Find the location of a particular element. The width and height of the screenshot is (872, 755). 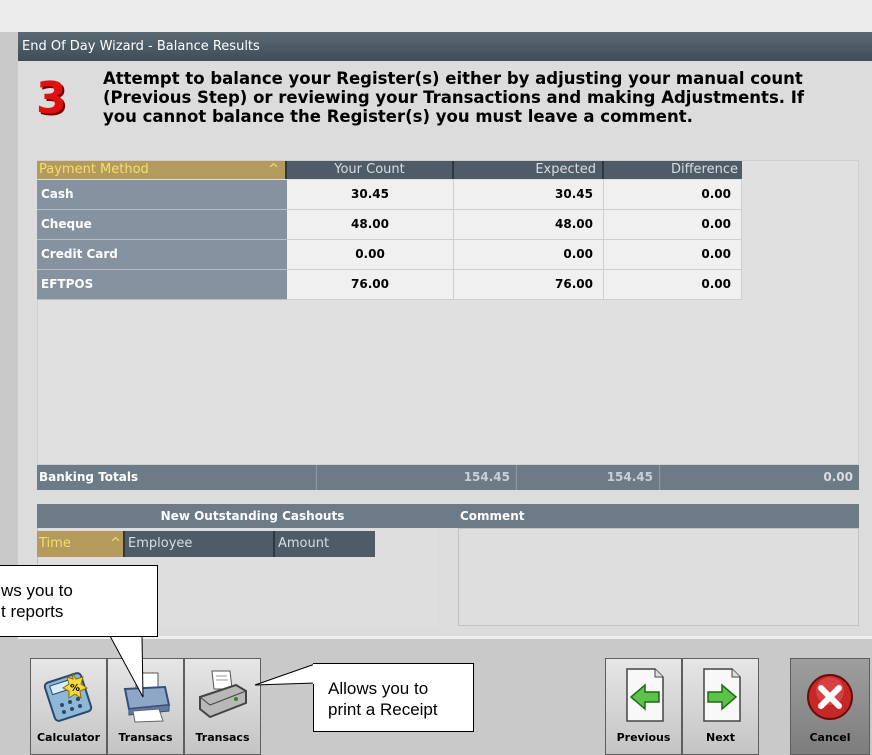

column-header-employee: Employee is located at coordinates (200, 544).